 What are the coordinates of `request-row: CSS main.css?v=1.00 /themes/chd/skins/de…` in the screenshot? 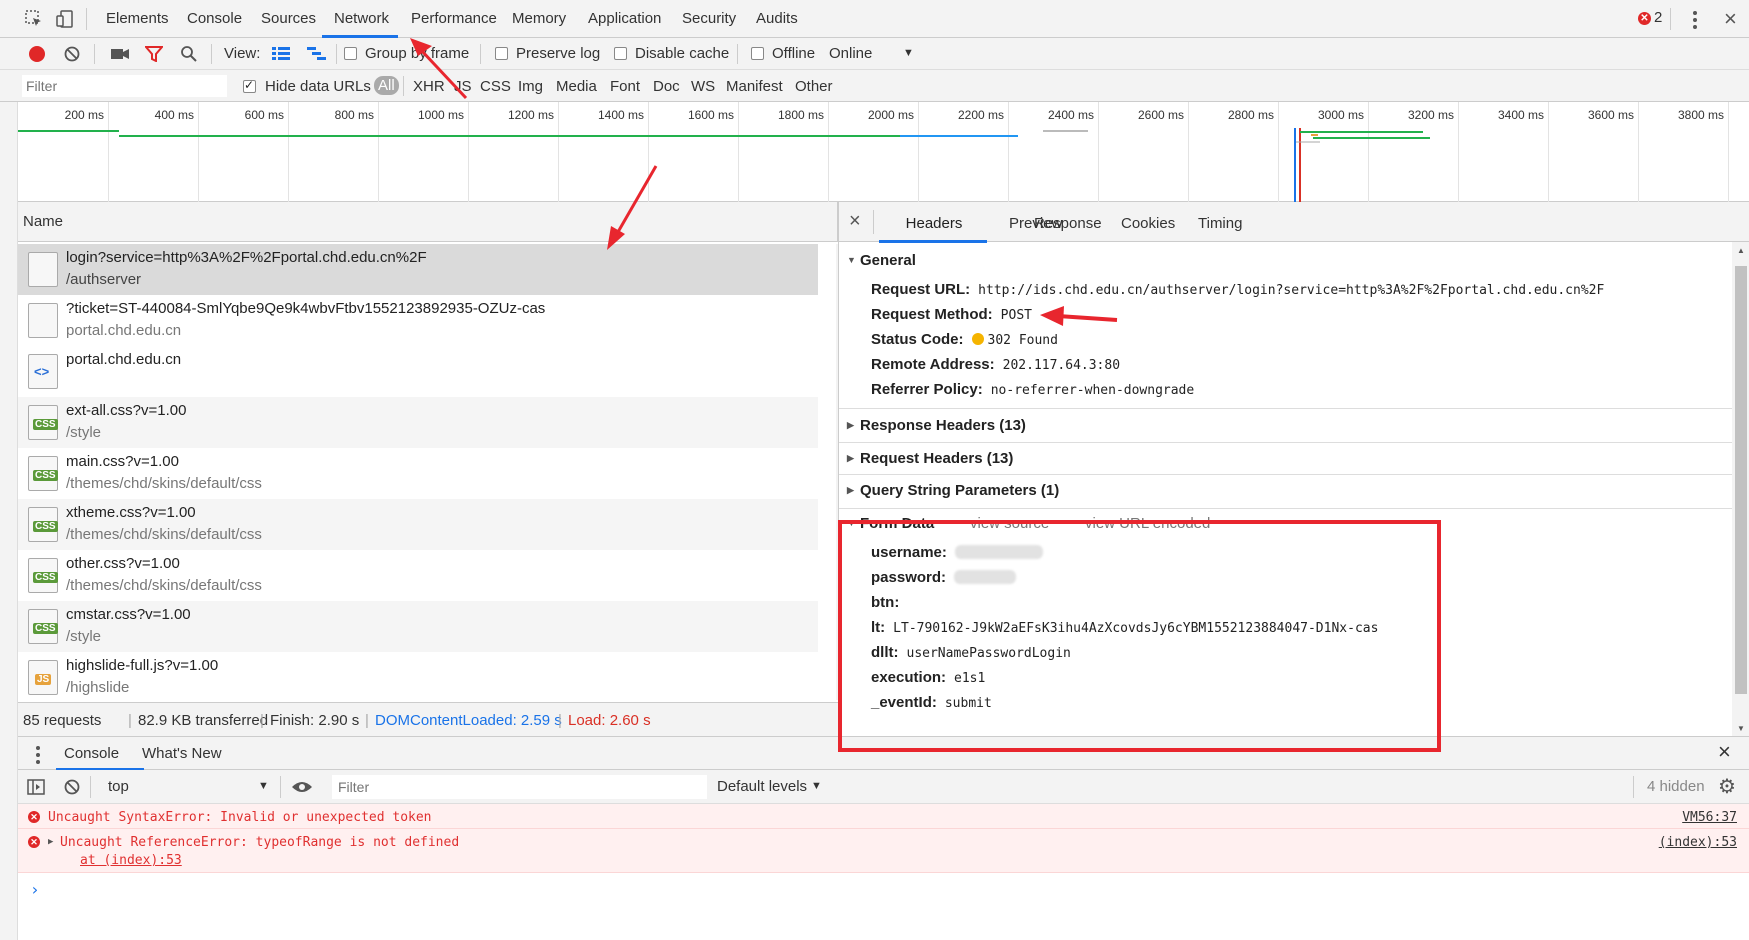 It's located at (418, 473).